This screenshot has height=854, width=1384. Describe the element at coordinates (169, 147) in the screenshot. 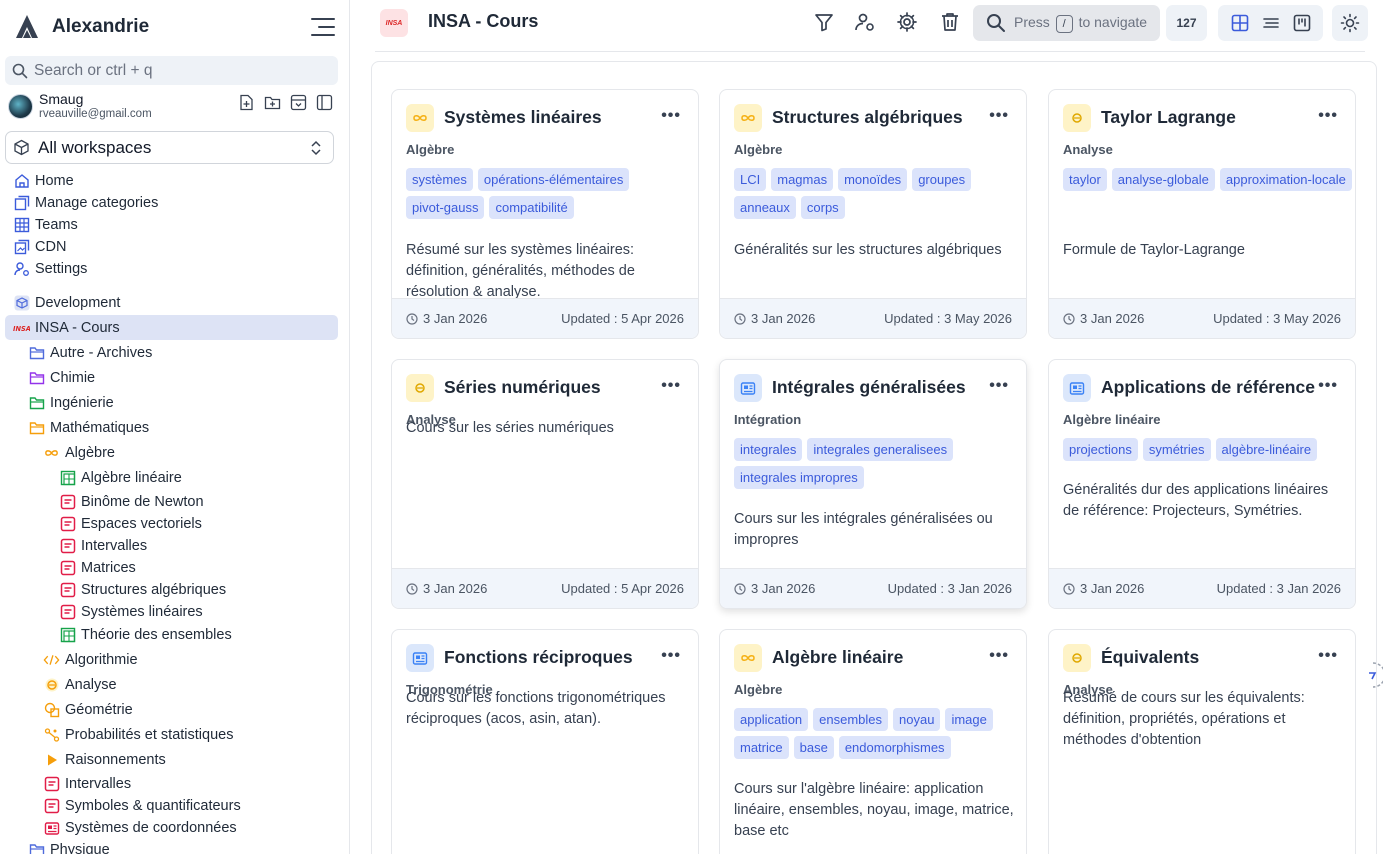

I see `workspace-selector: All workspaces` at that location.